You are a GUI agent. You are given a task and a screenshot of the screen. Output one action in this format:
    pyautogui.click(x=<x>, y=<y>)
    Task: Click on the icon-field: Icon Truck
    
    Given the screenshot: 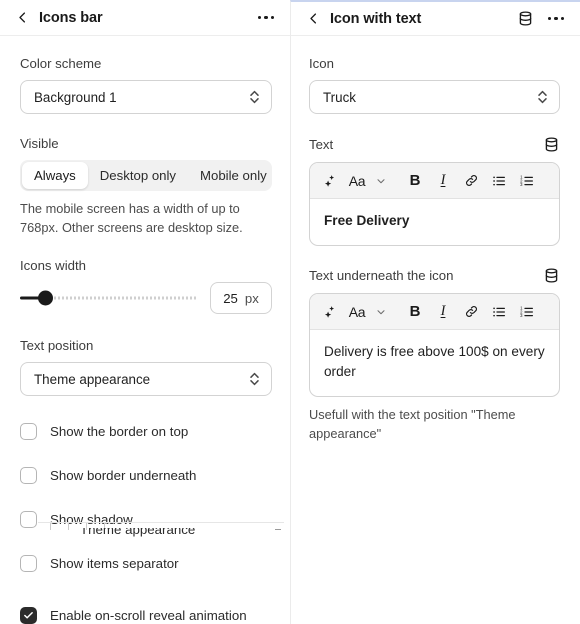 What is the action you would take?
    pyautogui.click(x=434, y=85)
    